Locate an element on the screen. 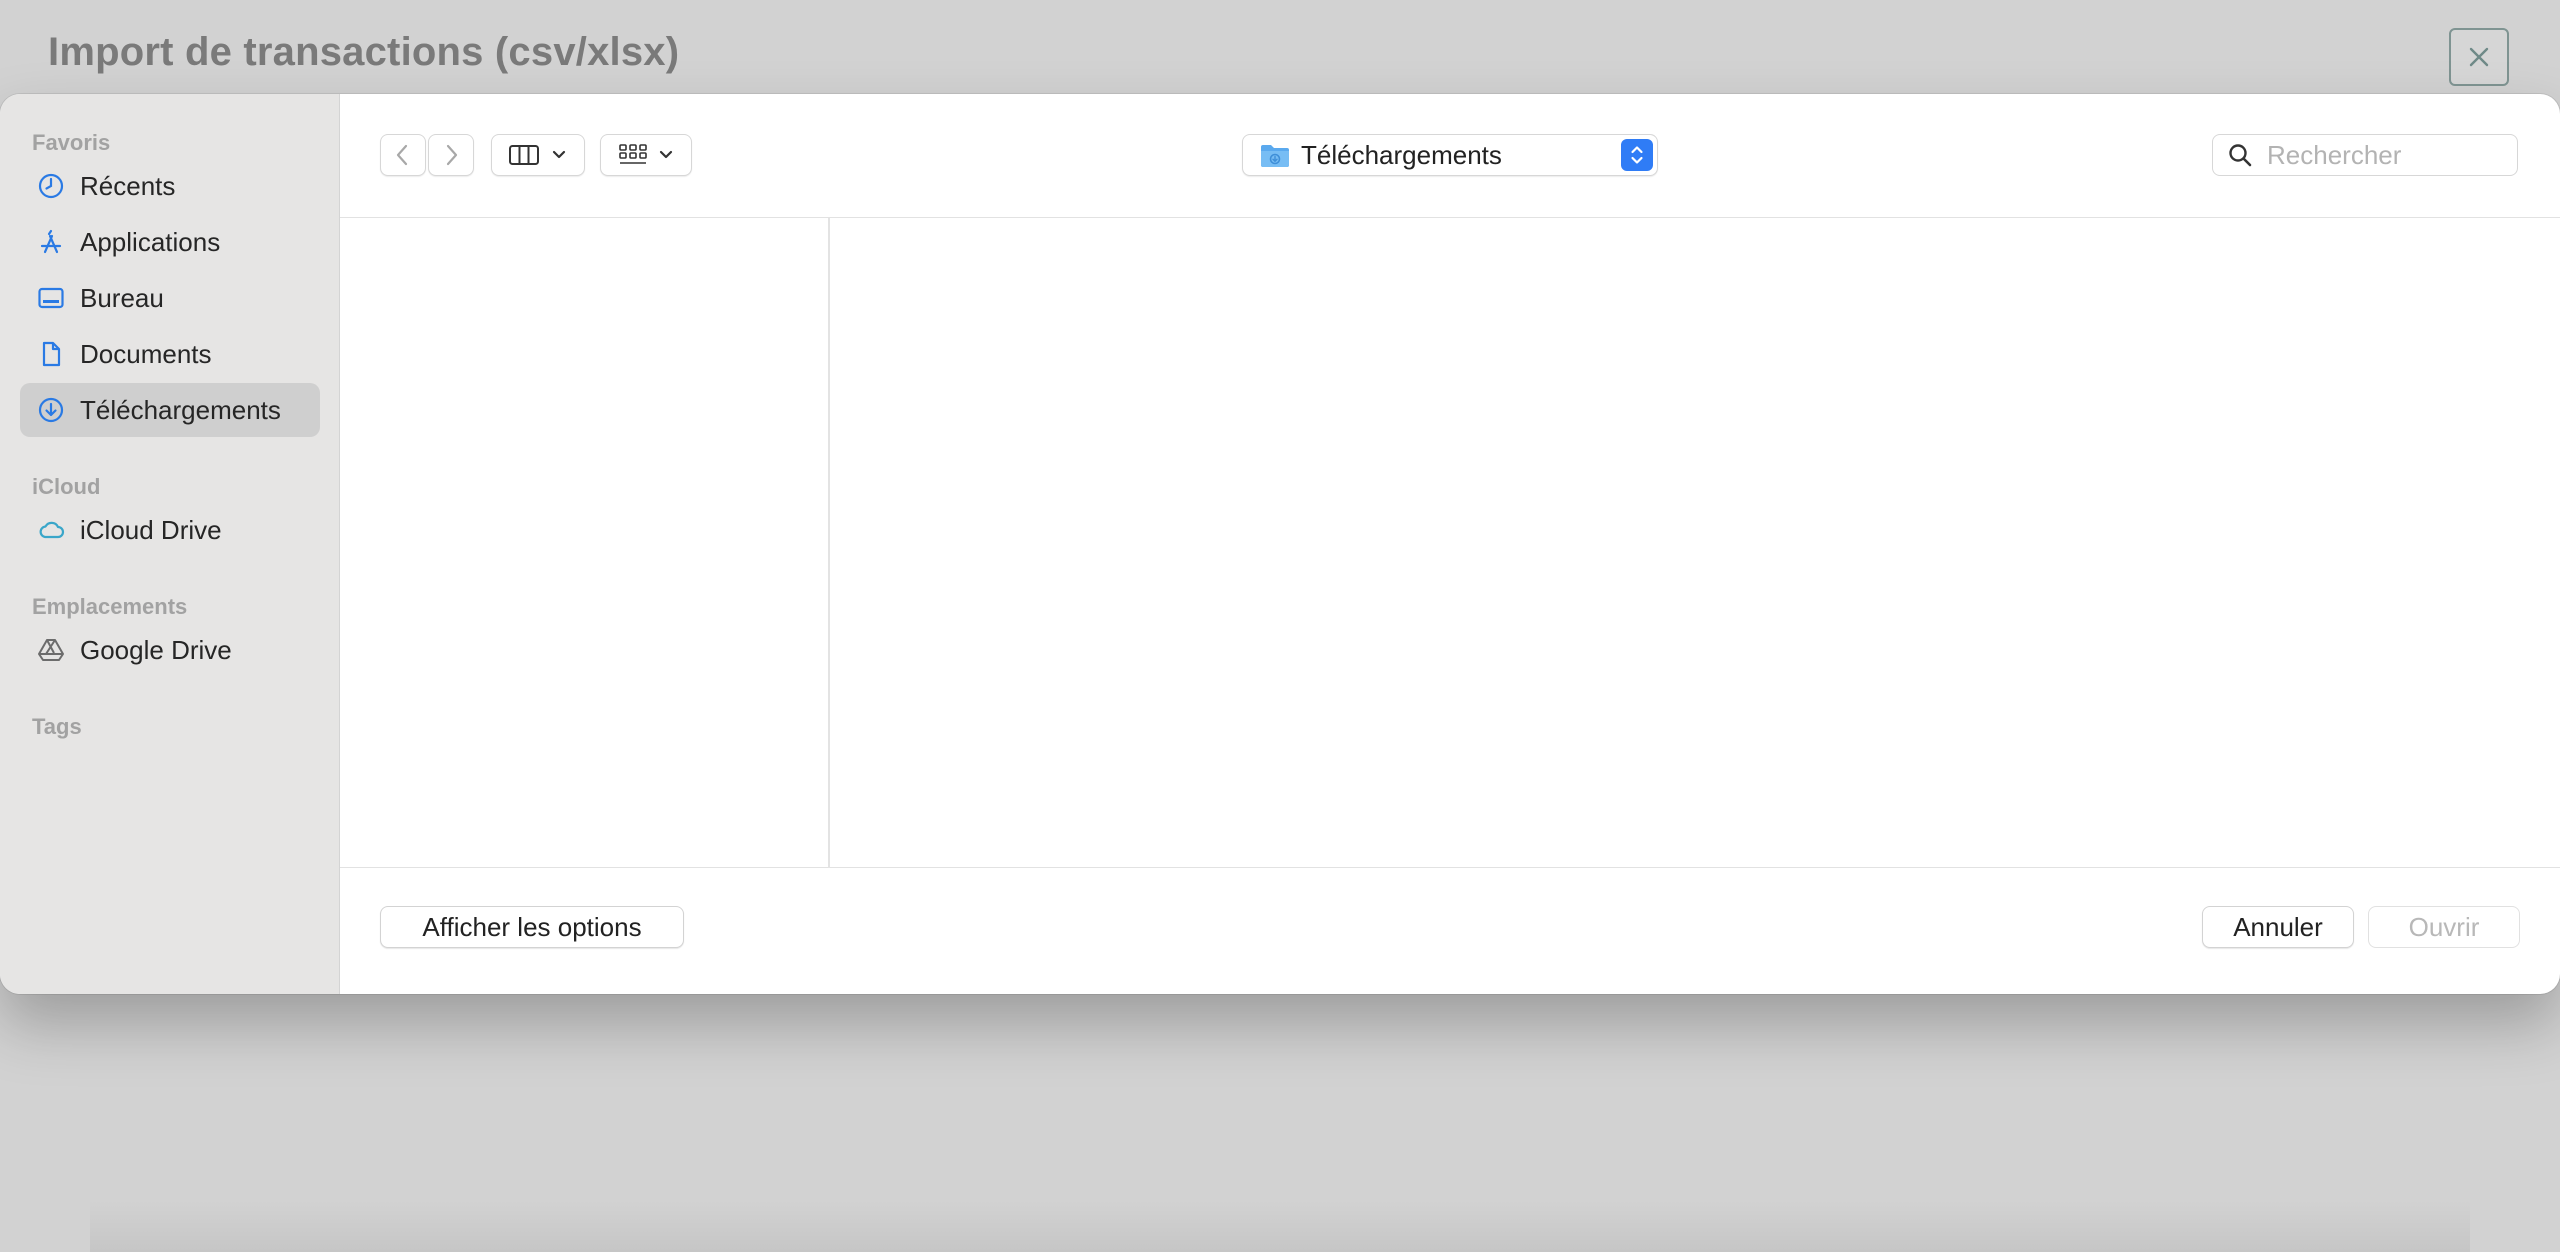 The width and height of the screenshot is (2560, 1252). sidebar-item-documents: Documents is located at coordinates (170, 354).